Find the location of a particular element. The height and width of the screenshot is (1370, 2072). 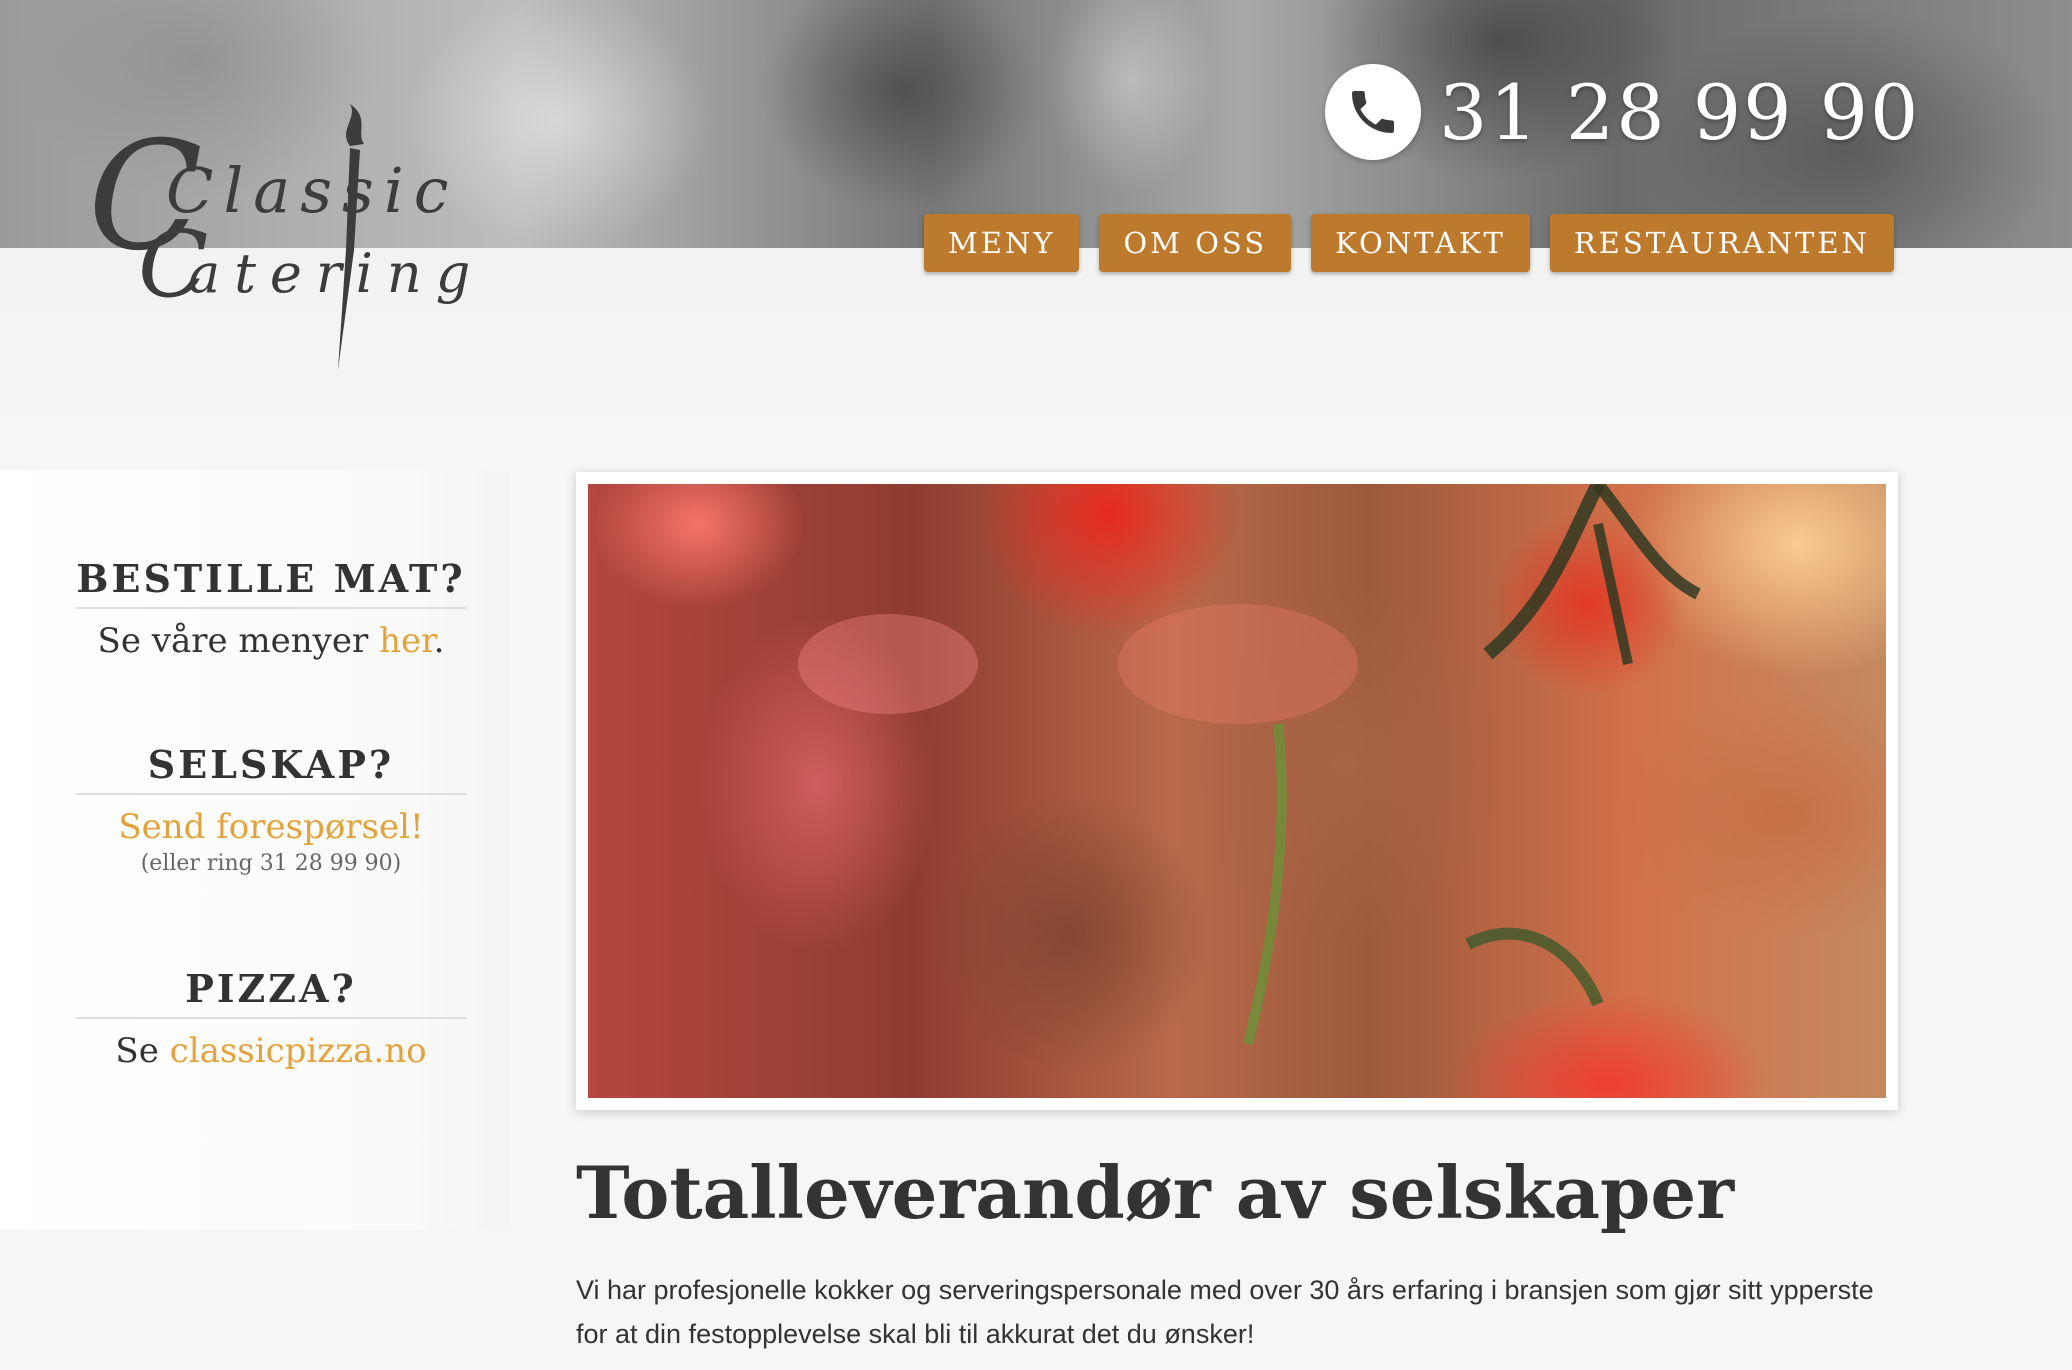

phone-icon is located at coordinates (1373, 112).